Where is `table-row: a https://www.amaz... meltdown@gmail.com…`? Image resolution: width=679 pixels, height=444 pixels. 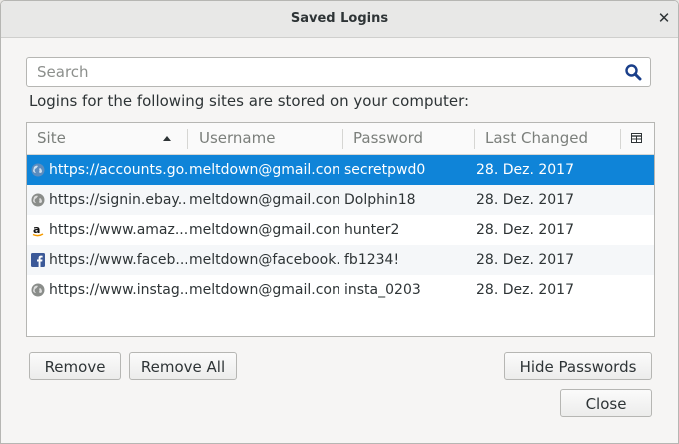
table-row: a https://www.amaz... meltdown@gmail.com… is located at coordinates (340, 230).